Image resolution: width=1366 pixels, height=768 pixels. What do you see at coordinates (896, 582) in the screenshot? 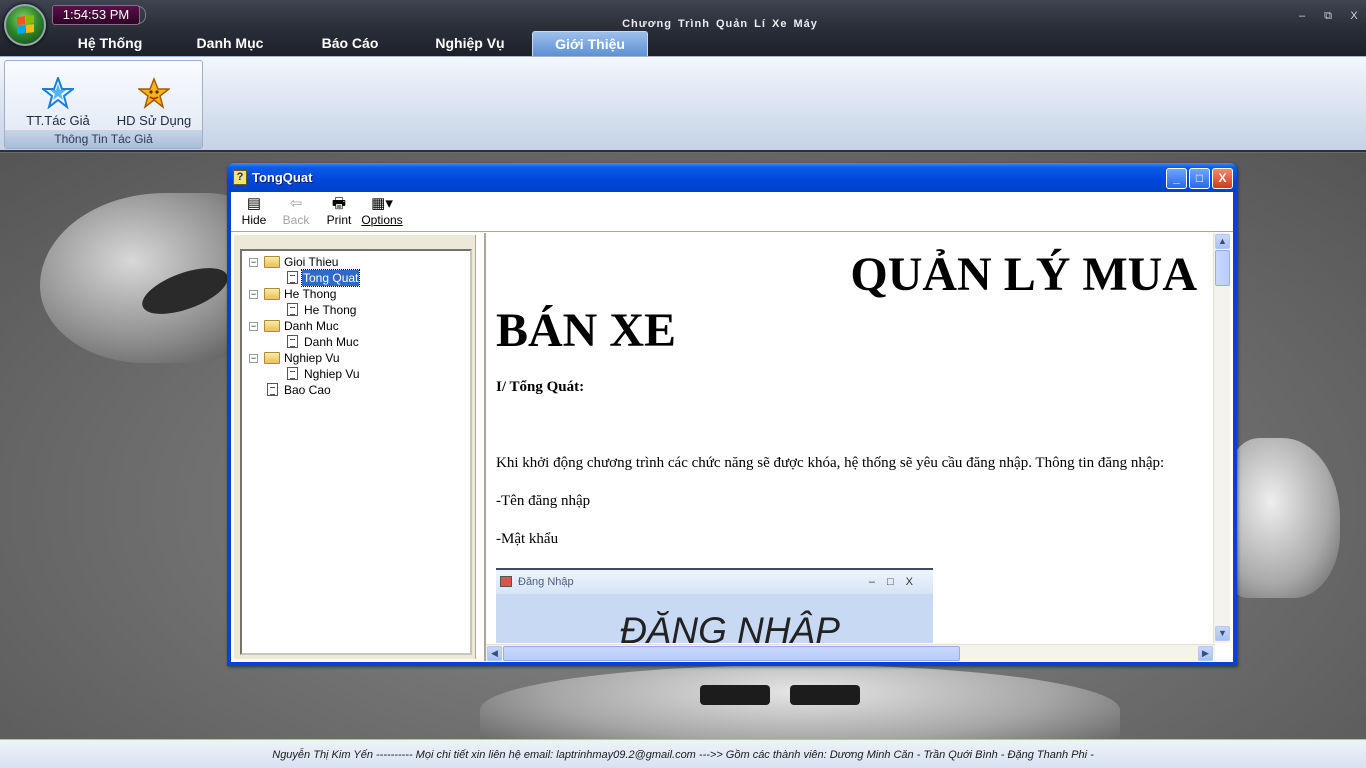
I see `login-screenshot-controls: –□X` at bounding box center [896, 582].